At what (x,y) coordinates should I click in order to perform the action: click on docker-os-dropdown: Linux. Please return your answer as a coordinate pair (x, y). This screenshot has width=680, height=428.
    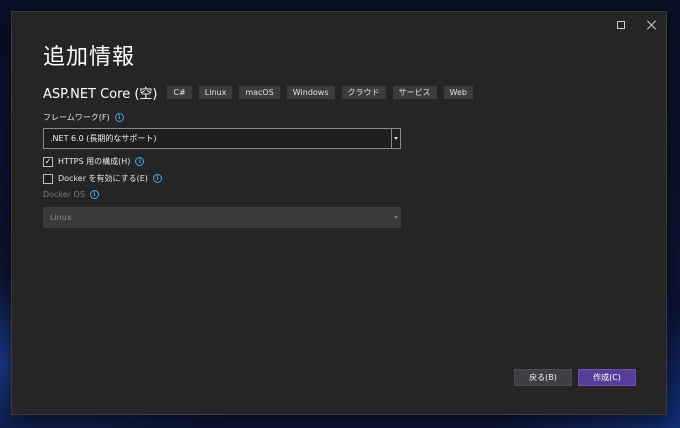
    Looking at the image, I should click on (222, 217).